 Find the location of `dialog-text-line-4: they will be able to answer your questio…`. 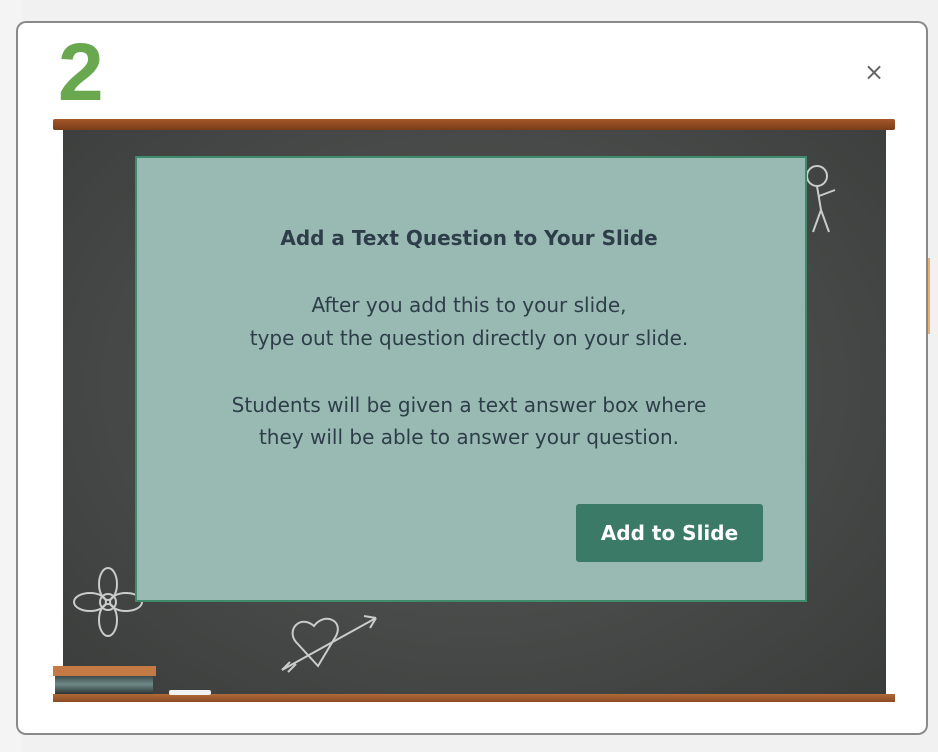

dialog-text-line-4: they will be able to answer your questio… is located at coordinates (469, 437).